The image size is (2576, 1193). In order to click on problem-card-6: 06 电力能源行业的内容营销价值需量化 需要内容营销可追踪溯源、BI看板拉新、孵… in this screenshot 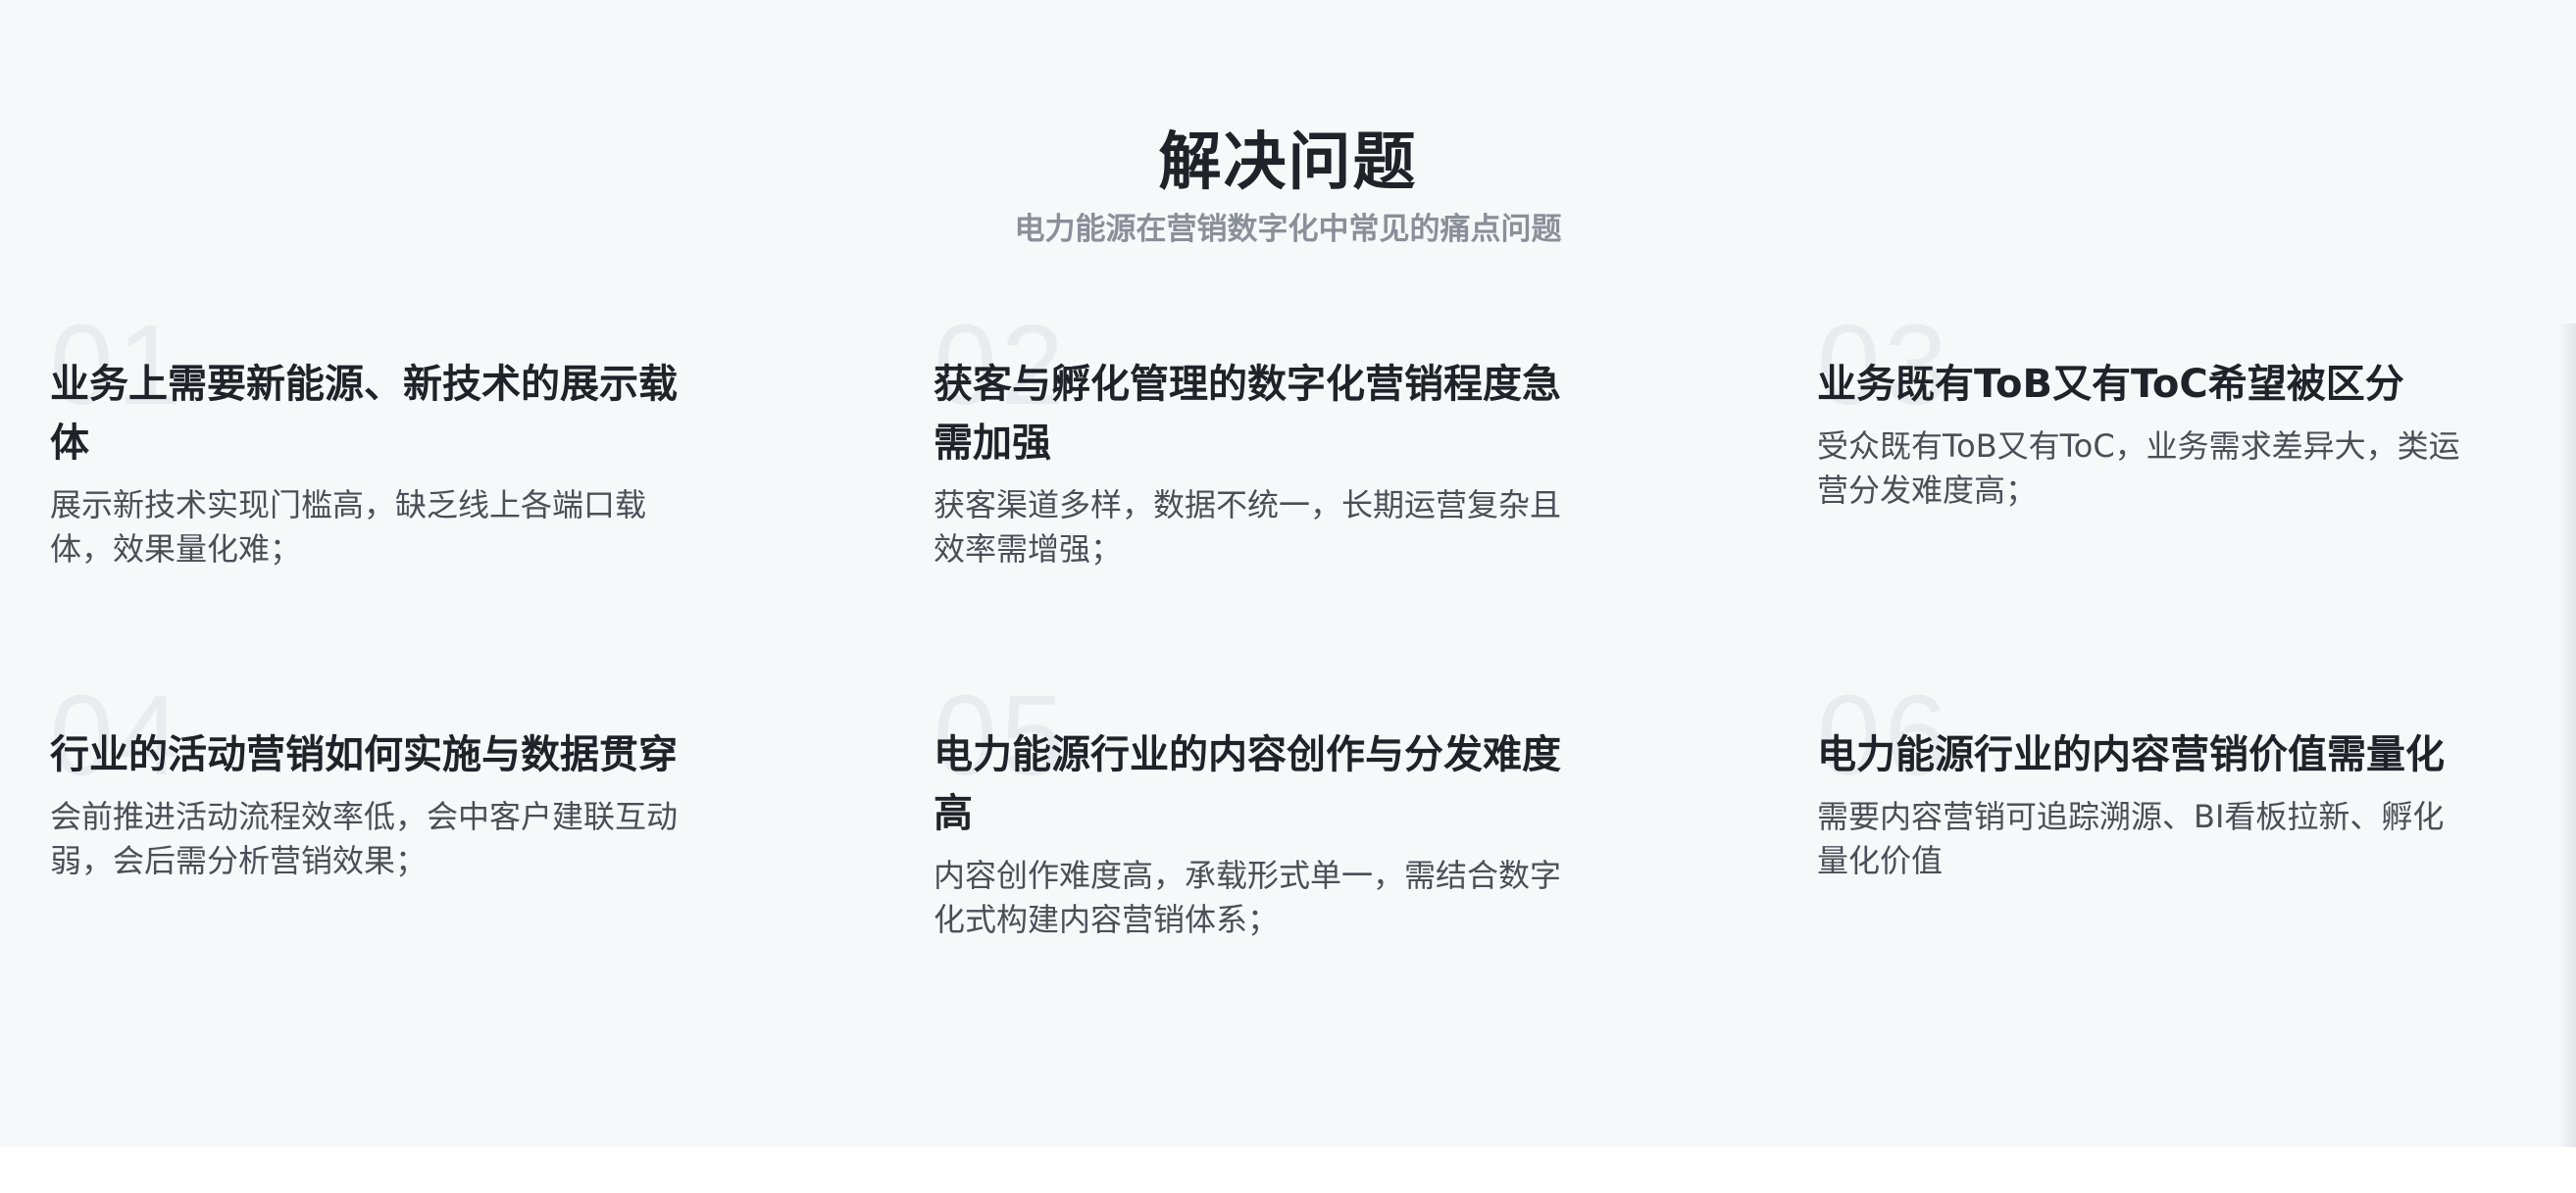, I will do `click(2141, 780)`.